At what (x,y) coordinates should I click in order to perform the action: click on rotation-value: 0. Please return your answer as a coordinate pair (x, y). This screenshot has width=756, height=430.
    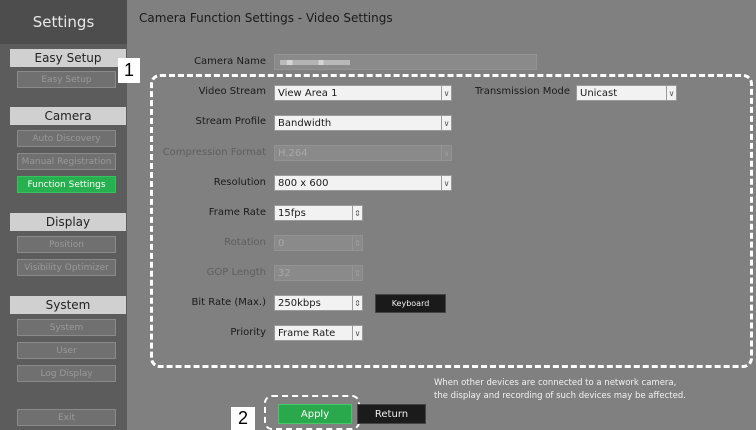
    Looking at the image, I should click on (281, 243).